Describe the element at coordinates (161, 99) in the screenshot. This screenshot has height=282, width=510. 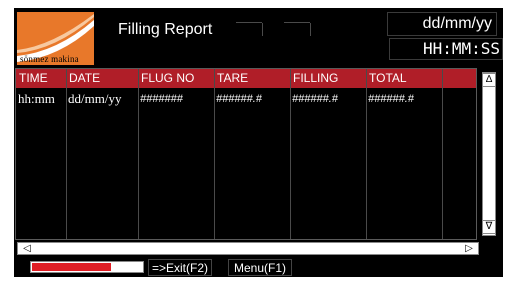
I see `cell-flug-no: #######` at that location.